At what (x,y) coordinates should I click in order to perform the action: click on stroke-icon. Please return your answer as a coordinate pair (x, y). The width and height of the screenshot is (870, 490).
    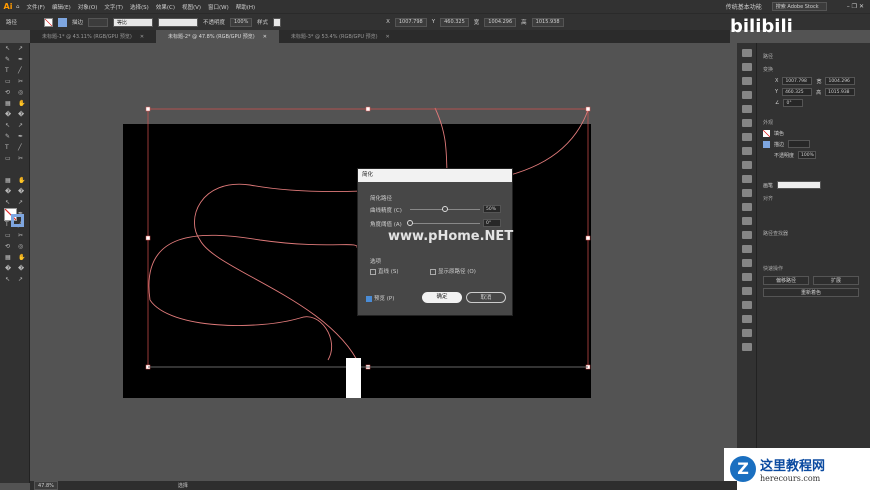
    Looking at the image, I should click on (766, 144).